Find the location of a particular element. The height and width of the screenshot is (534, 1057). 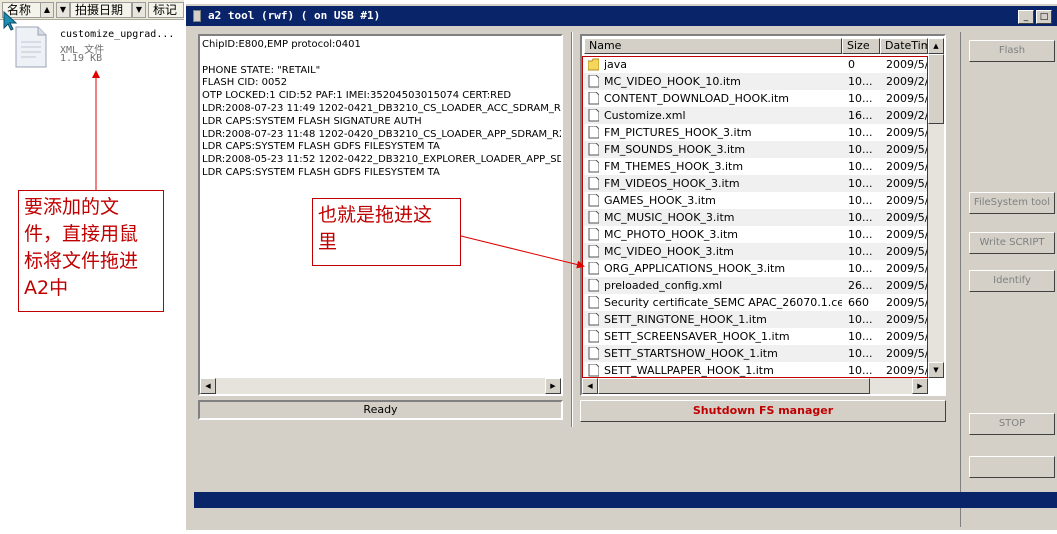

table-row: MC_VIDEO_HOOK_3.itm 10... 2009/5/1 is located at coordinates (757, 251).